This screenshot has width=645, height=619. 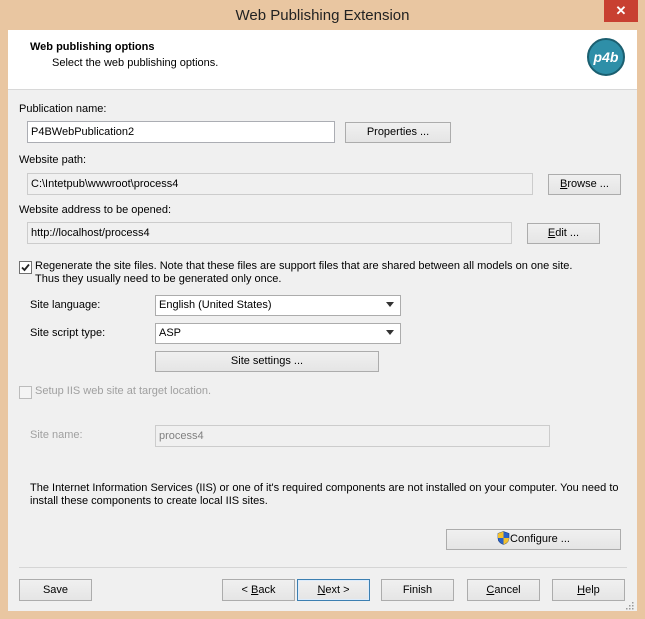 What do you see at coordinates (92, 47) in the screenshot?
I see `page-title: Web publishing options` at bounding box center [92, 47].